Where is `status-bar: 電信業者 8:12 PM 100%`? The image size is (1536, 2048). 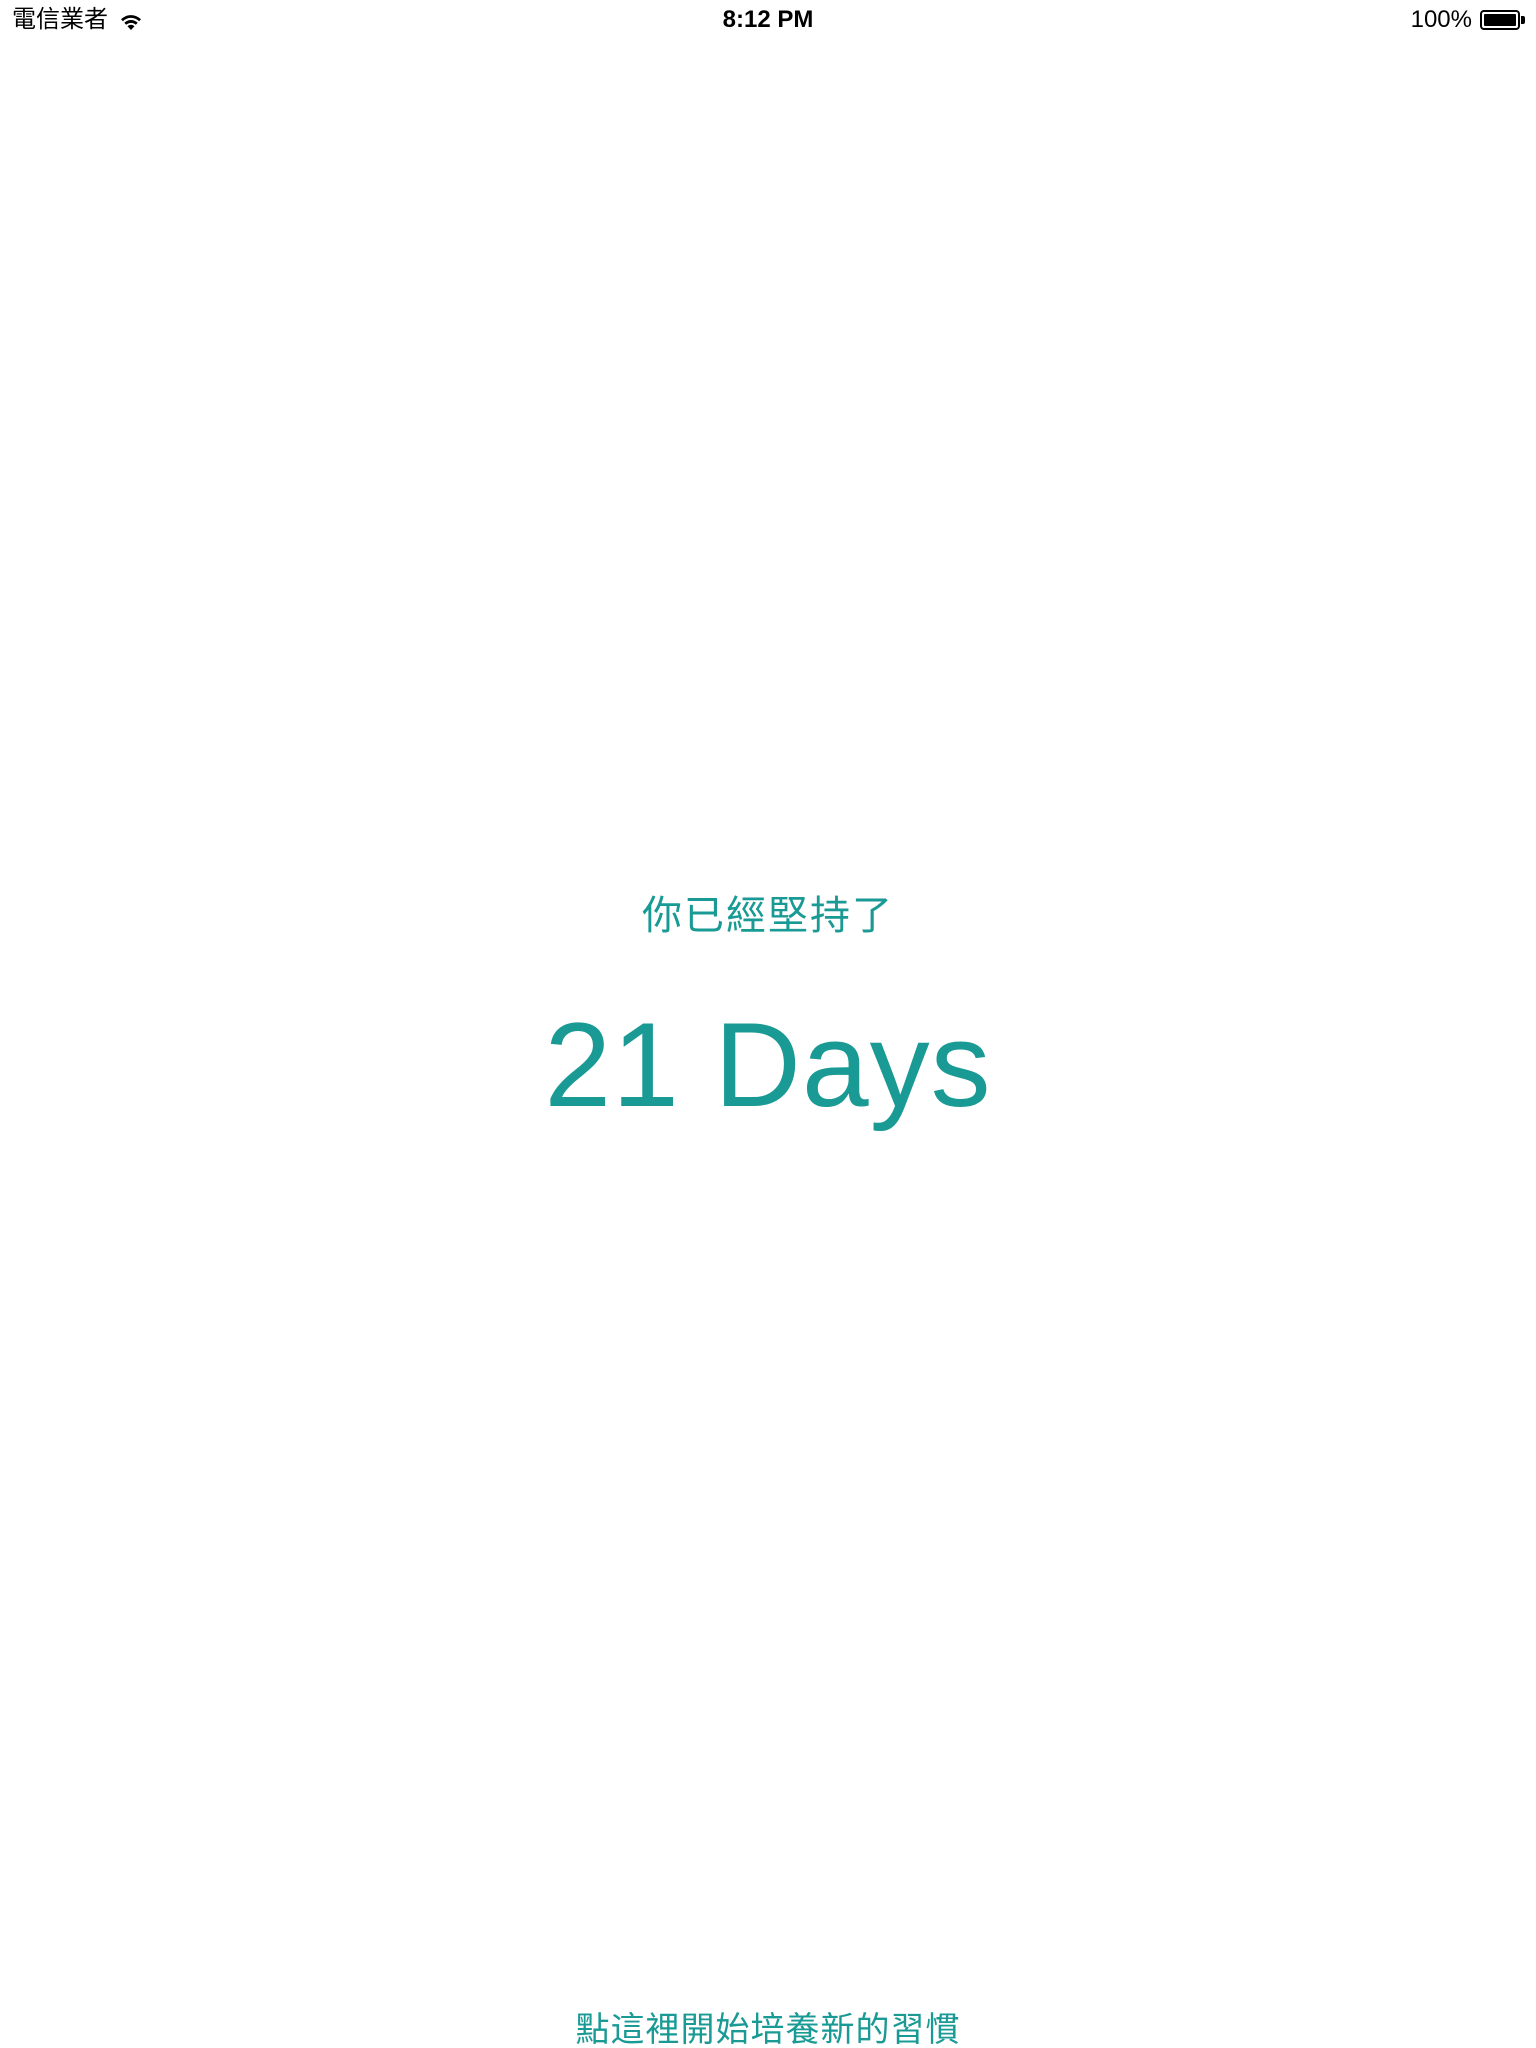
status-bar: 電信業者 8:12 PM 100% is located at coordinates (768, 20).